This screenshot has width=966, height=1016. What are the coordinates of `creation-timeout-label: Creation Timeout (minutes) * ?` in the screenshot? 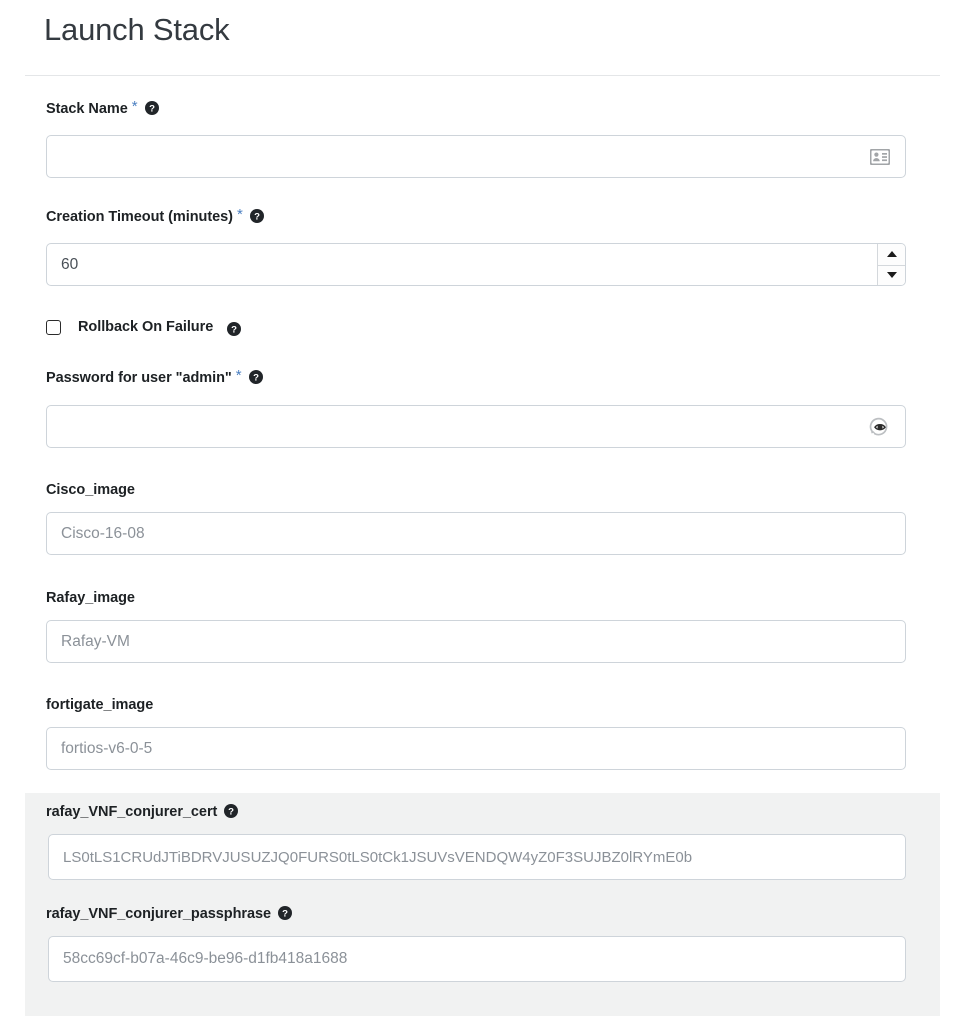 It's located at (476, 216).